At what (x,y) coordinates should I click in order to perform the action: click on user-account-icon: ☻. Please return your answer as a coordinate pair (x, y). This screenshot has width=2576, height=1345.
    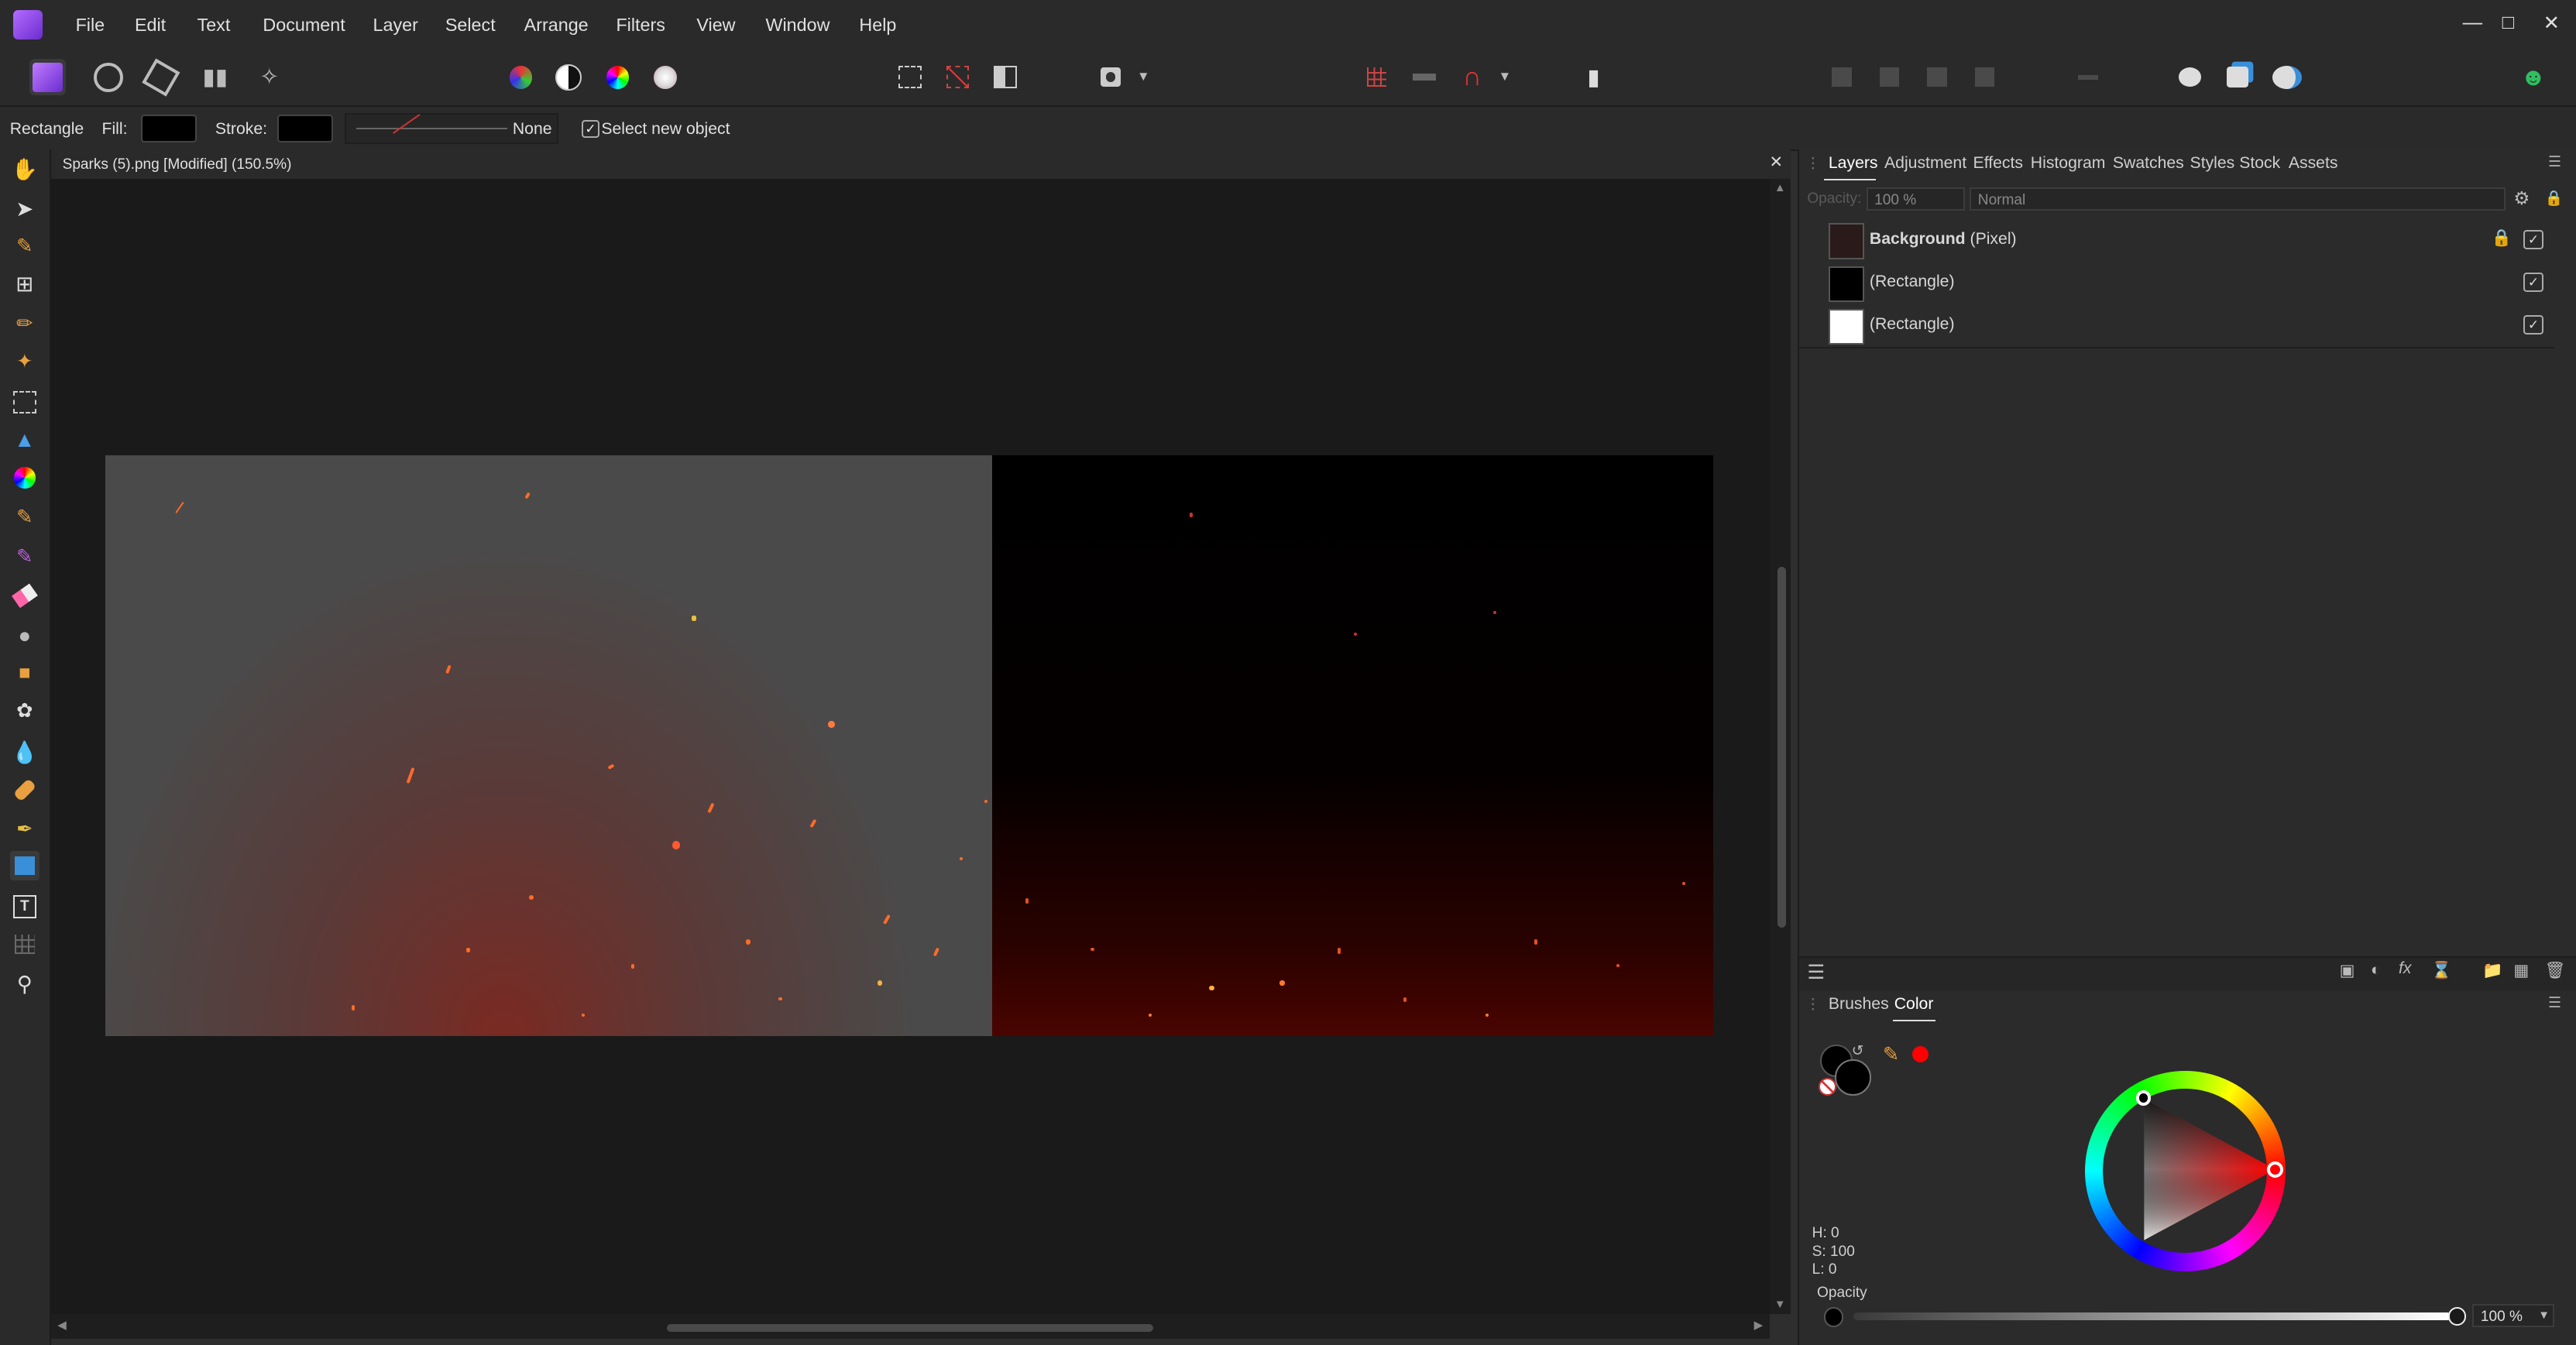
    Looking at the image, I should click on (2534, 77).